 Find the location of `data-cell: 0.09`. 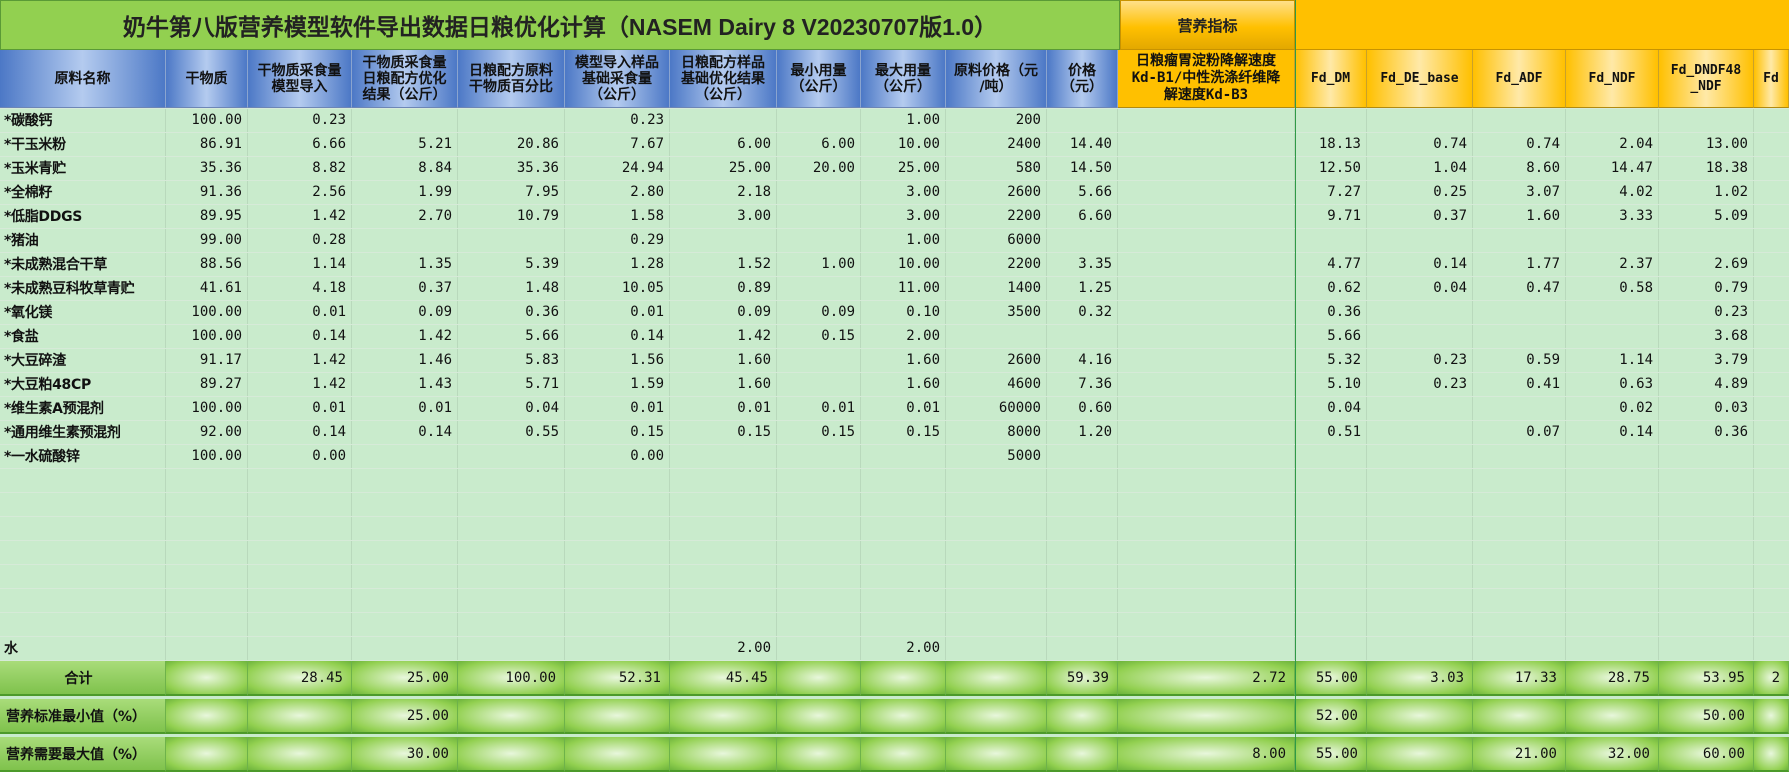

data-cell: 0.09 is located at coordinates (819, 312).